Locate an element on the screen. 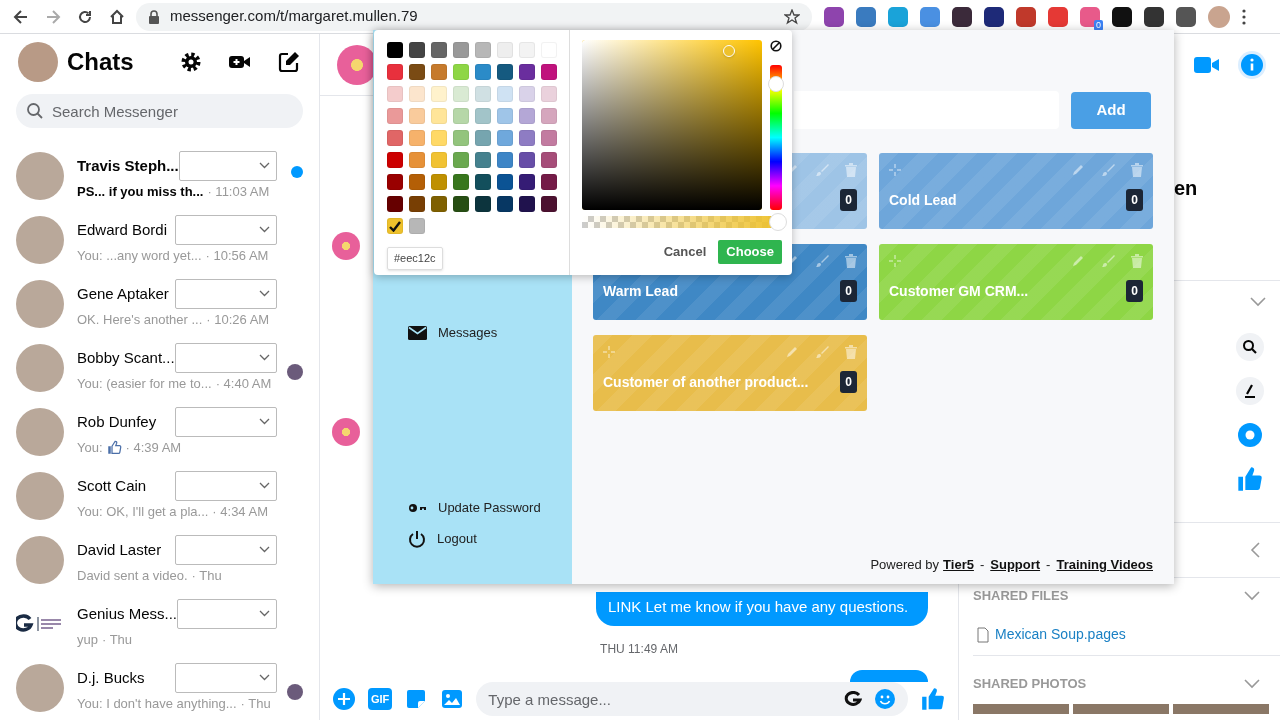  pen-icon is located at coordinates (1250, 391).